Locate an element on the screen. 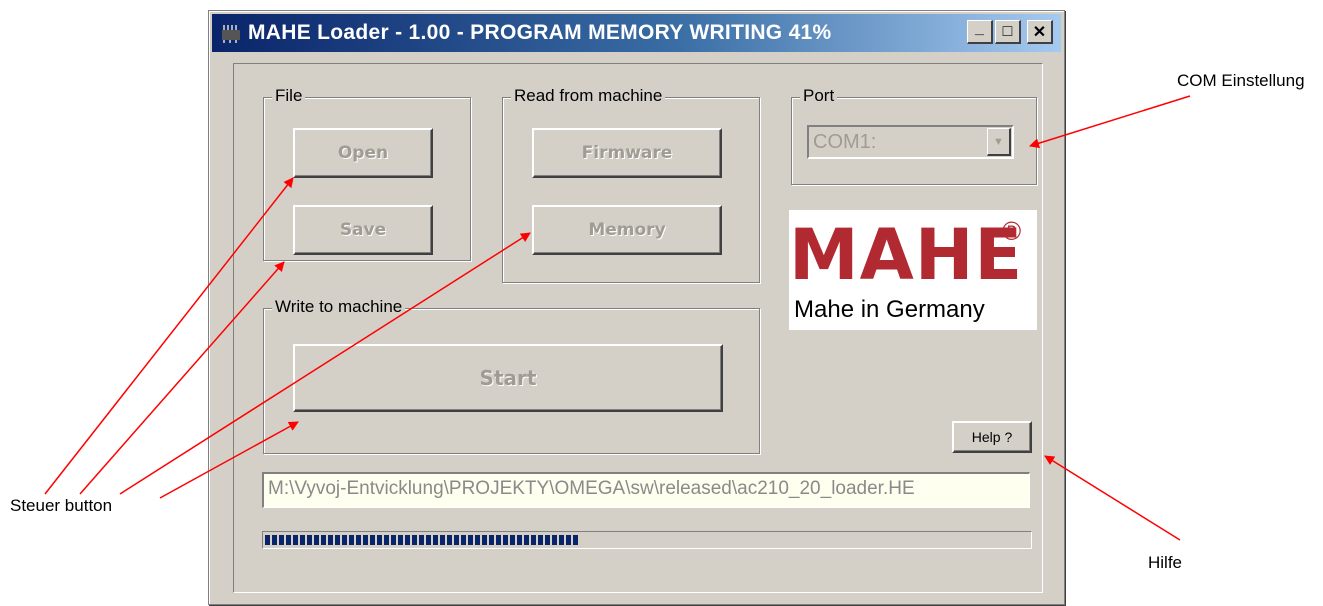 Image resolution: width=1323 pixels, height=606 pixels. mahe-logo: MAHE ® Mahe in Germany is located at coordinates (913, 270).